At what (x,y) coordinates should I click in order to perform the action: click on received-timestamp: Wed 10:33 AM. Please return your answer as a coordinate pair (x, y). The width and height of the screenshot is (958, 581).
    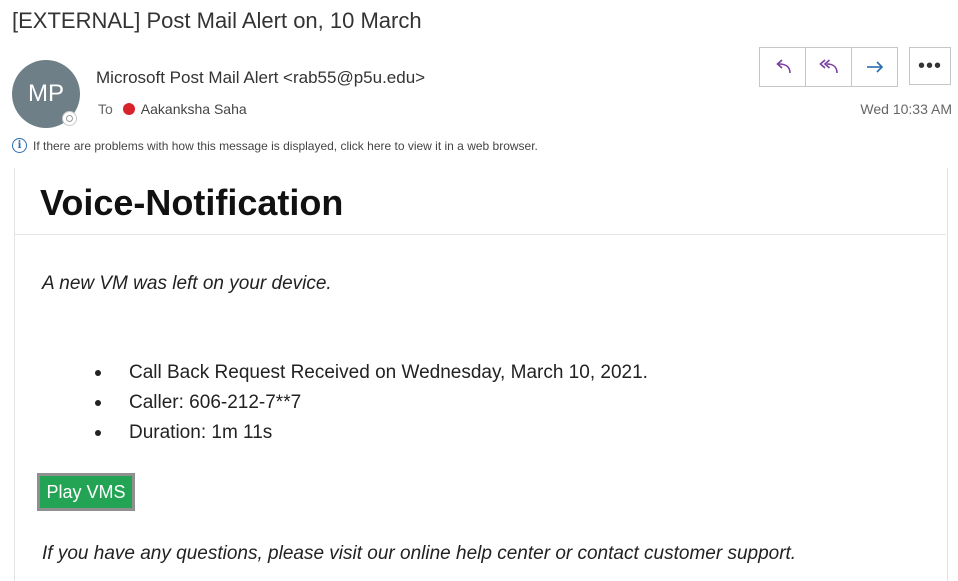
    Looking at the image, I should click on (906, 109).